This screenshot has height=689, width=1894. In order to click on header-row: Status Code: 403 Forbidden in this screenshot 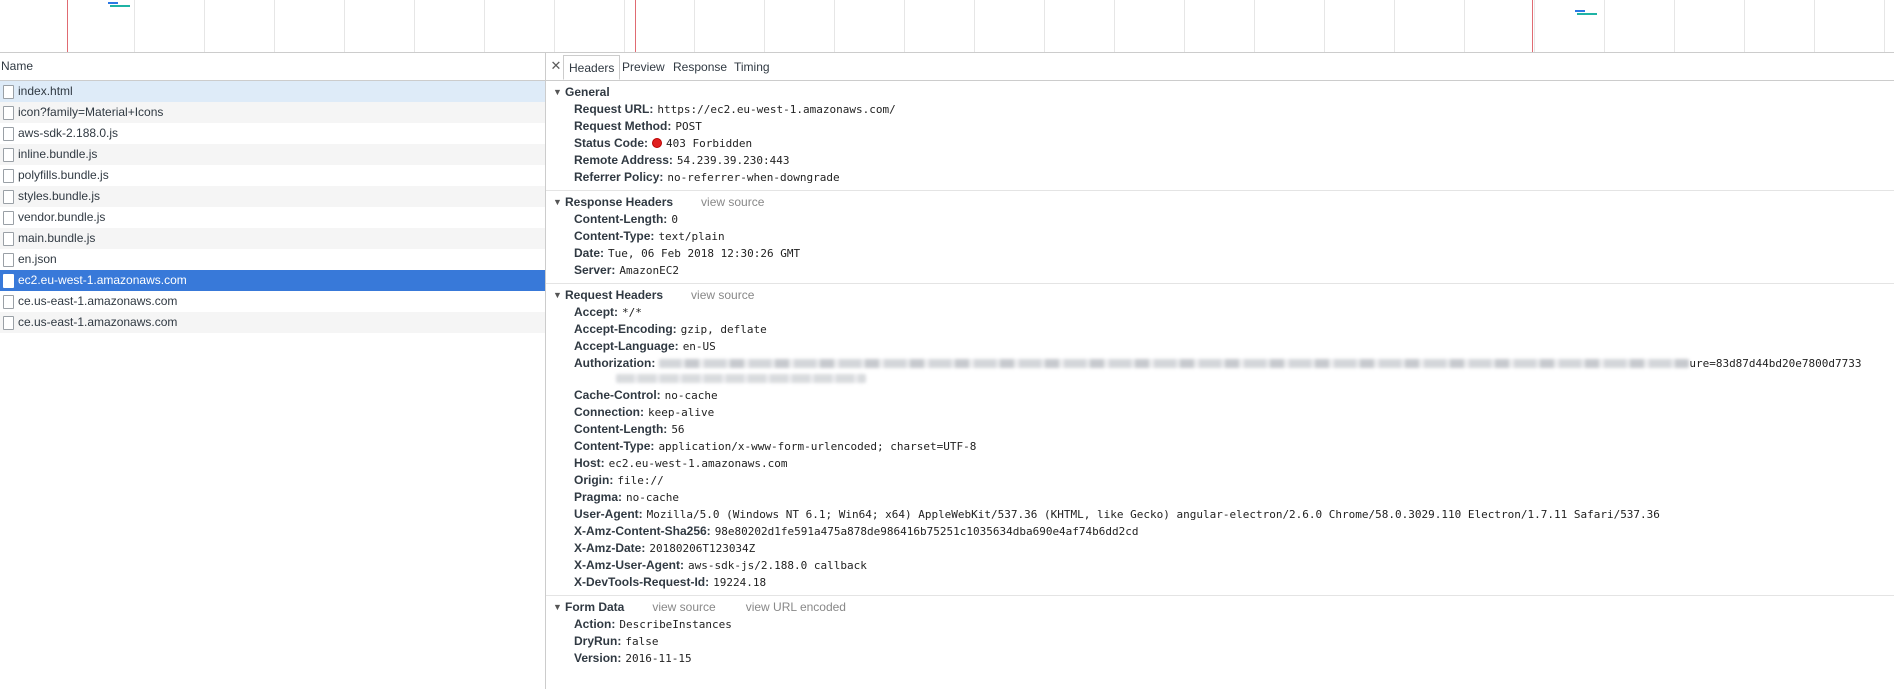, I will do `click(1220, 143)`.